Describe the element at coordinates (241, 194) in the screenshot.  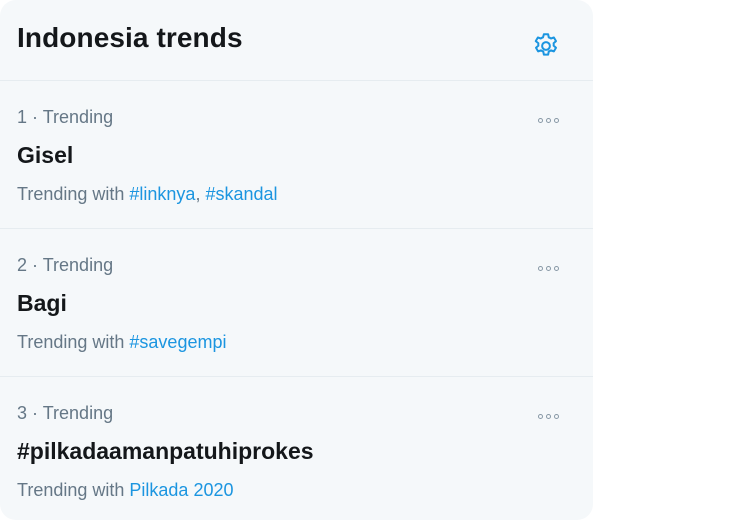
I see `hashtag-link: #skandal` at that location.